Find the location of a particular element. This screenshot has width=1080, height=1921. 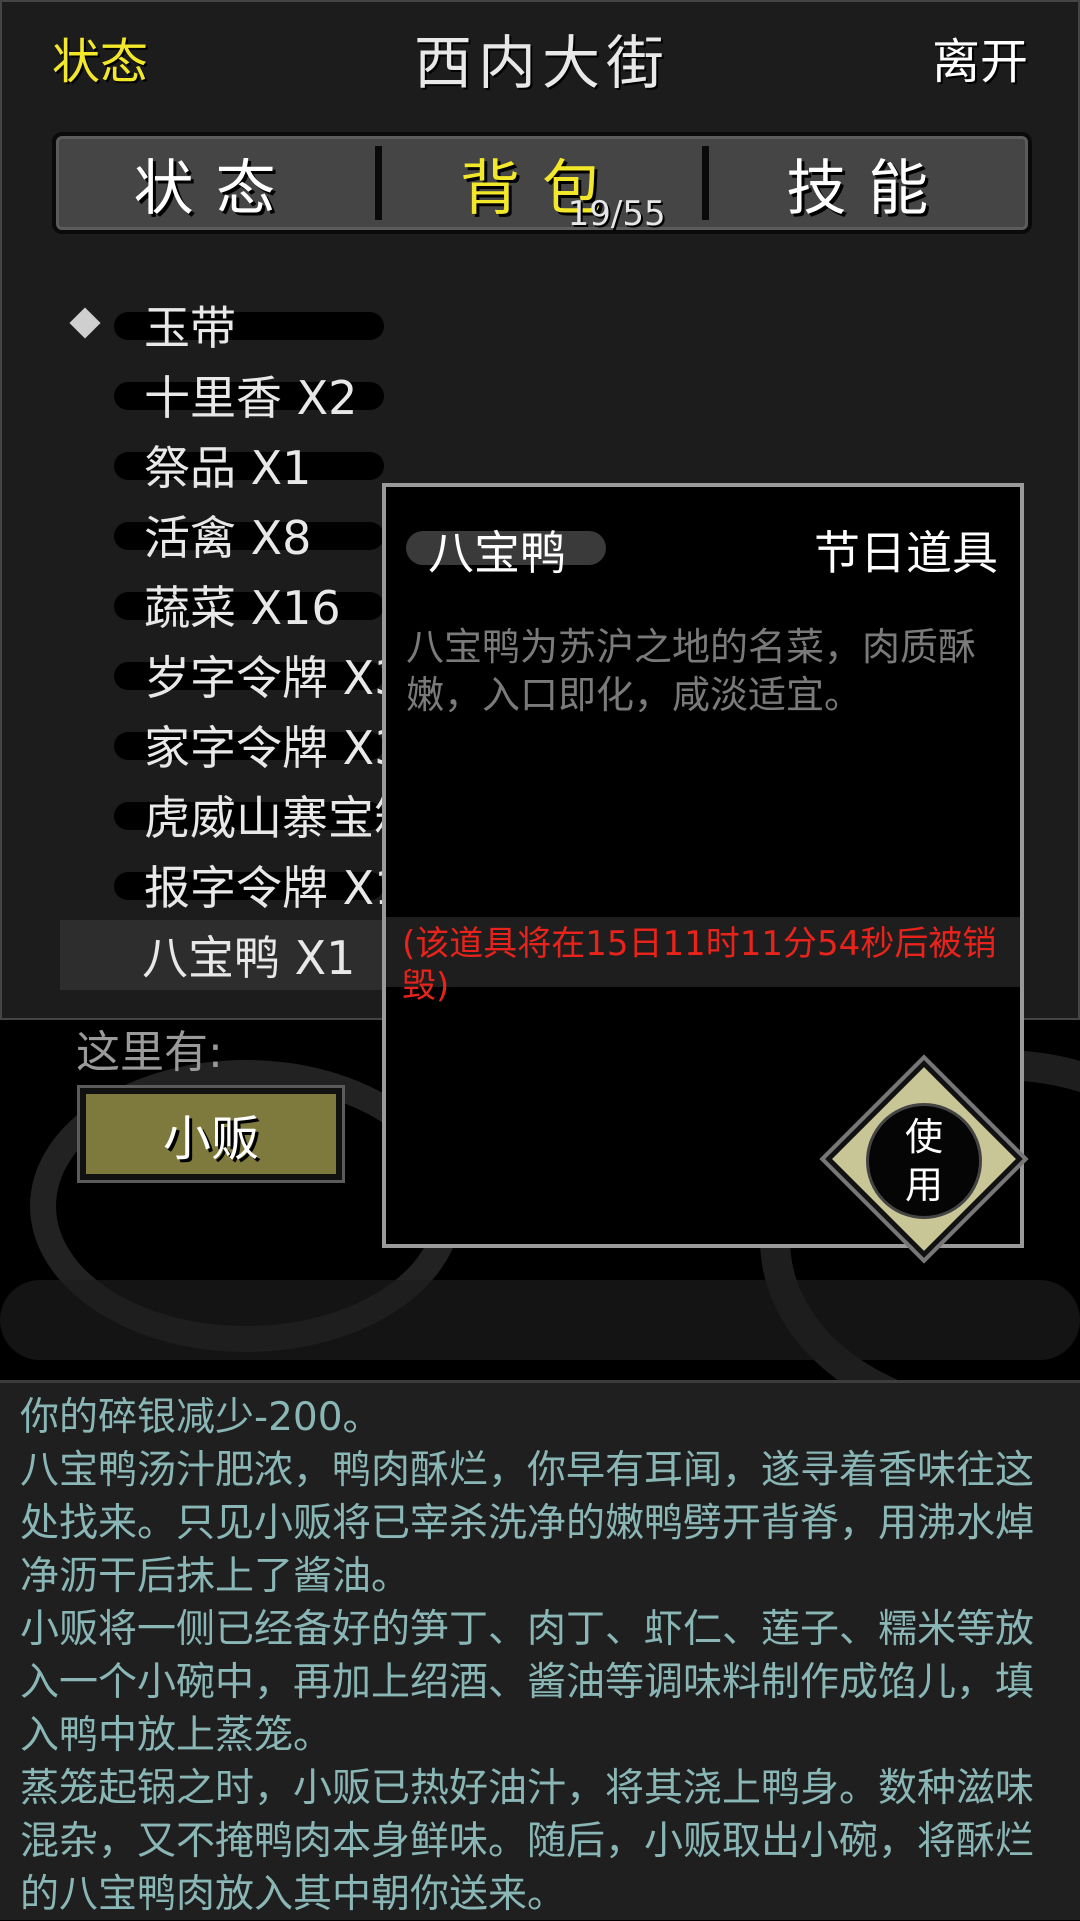

item-name: 八宝鸭 is located at coordinates (497, 553).